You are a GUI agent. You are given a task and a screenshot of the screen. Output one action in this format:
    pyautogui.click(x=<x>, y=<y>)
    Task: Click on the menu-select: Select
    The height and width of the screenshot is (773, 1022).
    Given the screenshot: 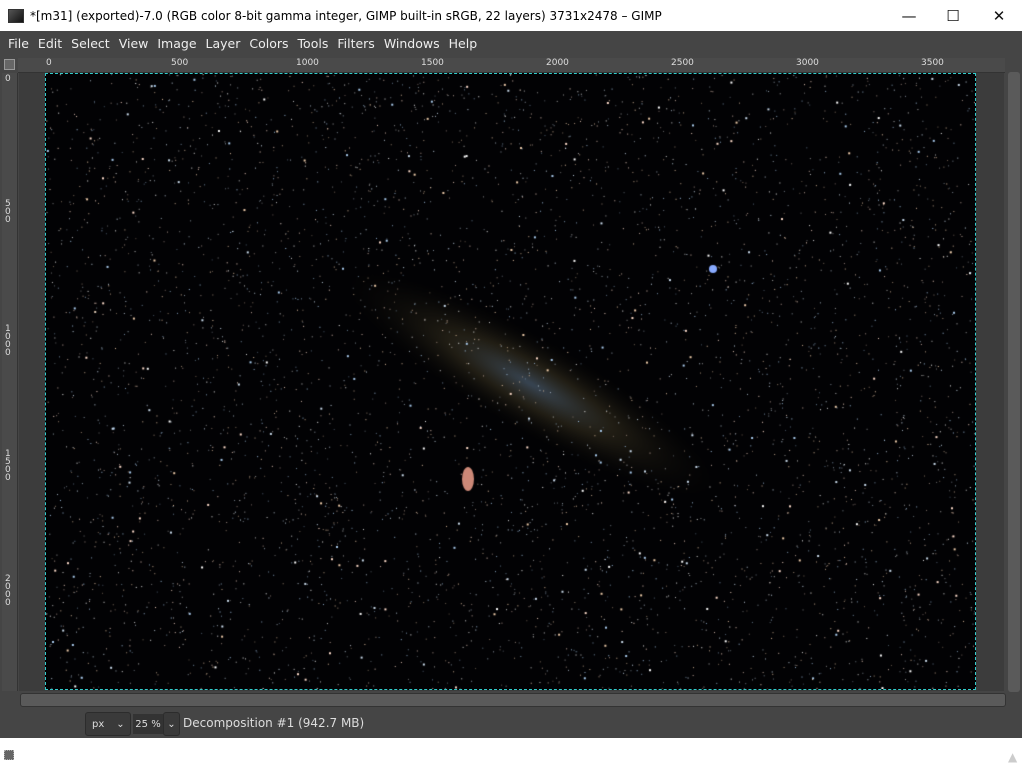 What is the action you would take?
    pyautogui.click(x=90, y=43)
    